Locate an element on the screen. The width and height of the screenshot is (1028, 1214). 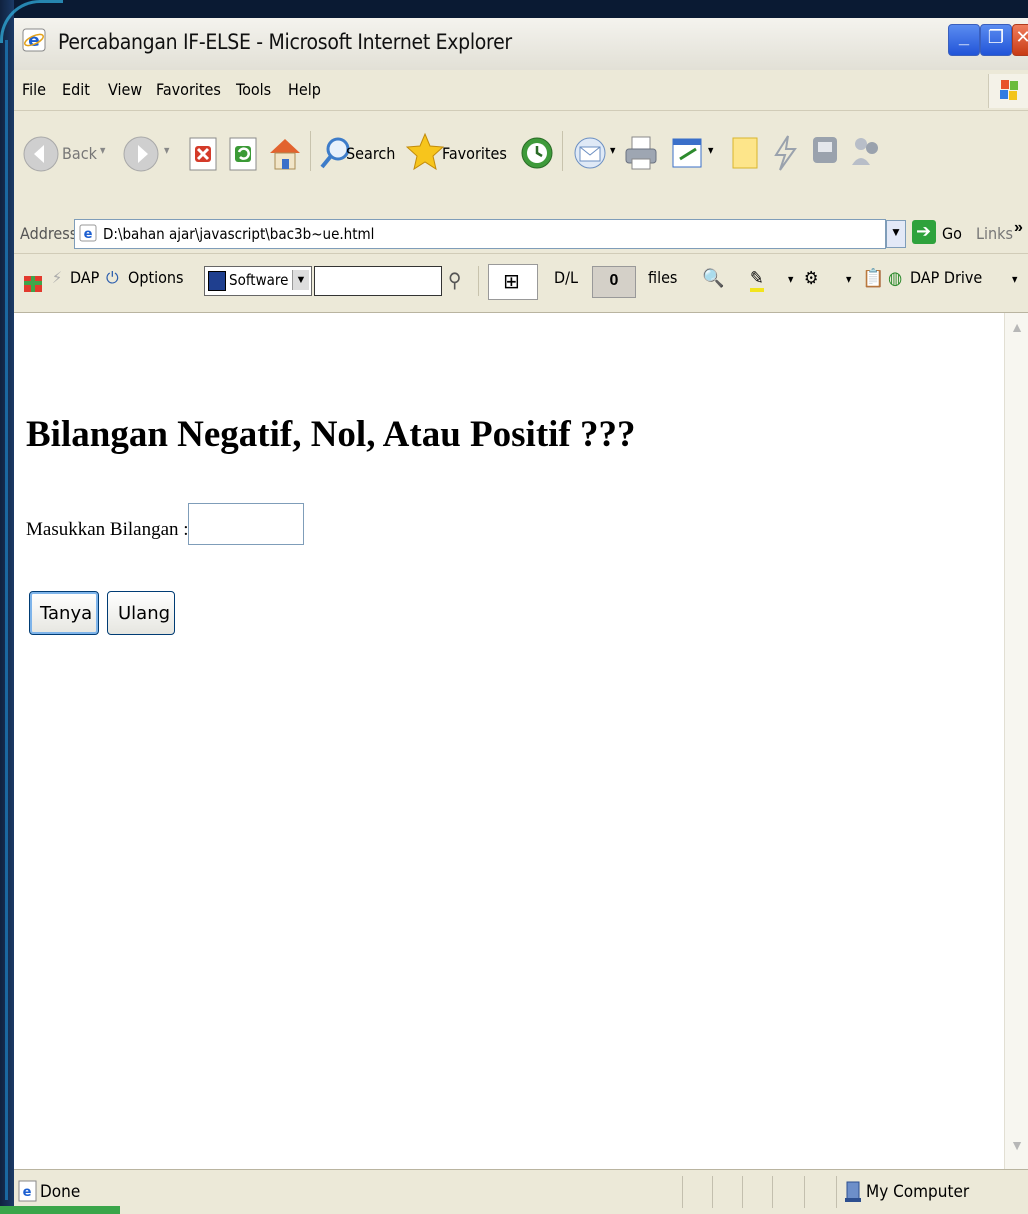
search-label: Search is located at coordinates (370, 153).